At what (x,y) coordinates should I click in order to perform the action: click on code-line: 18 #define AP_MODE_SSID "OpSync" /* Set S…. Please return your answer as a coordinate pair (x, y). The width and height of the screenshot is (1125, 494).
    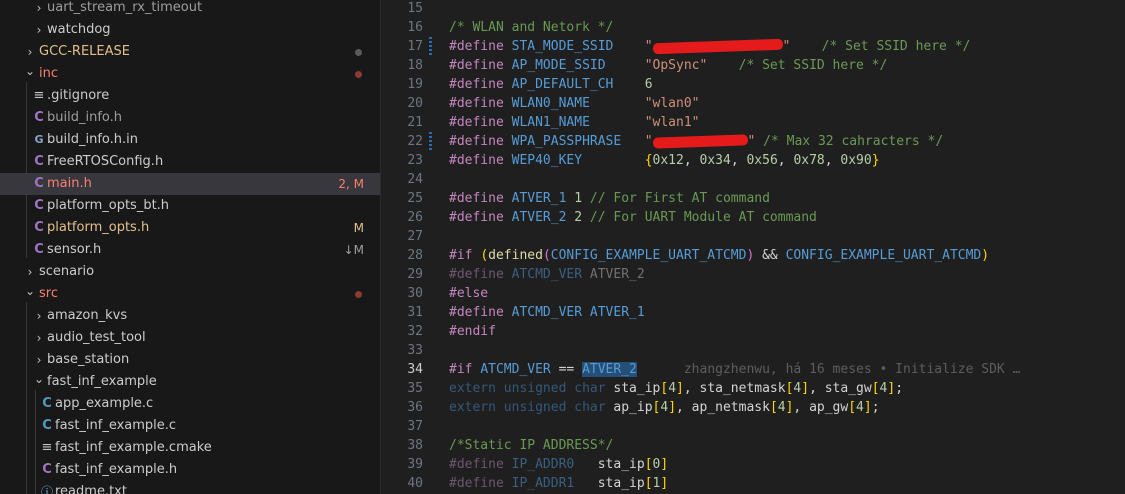
    Looking at the image, I should click on (753, 65).